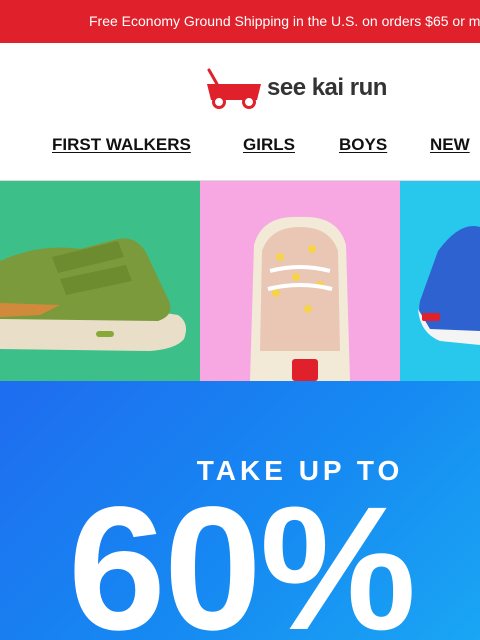  I want to click on main-nav: FIRST WALKERS GIRLS BOYS NEW, so click(240, 145).